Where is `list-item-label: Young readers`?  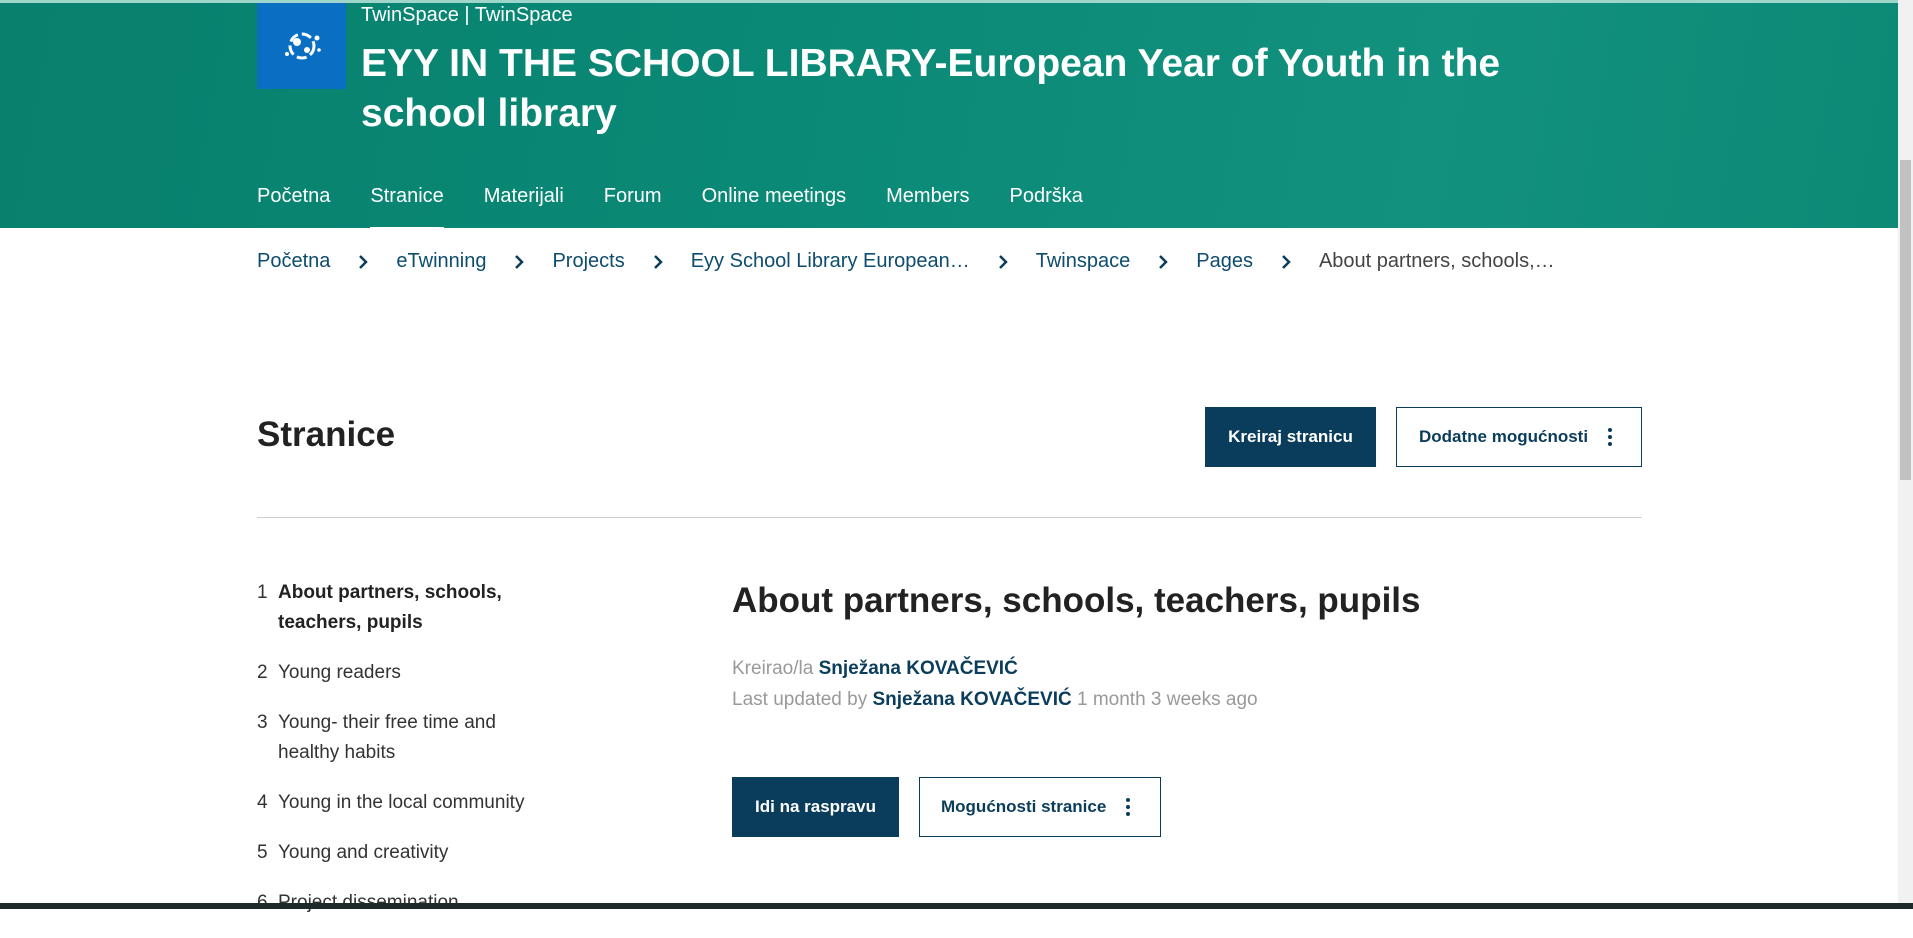
list-item-label: Young readers is located at coordinates (339, 672).